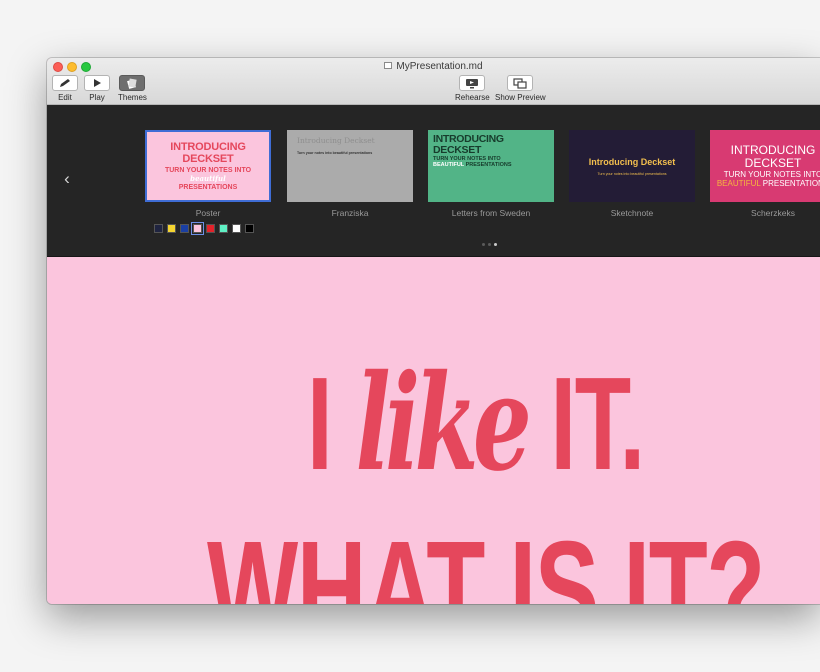  I want to click on rehearse-label: Rehearse, so click(472, 97).